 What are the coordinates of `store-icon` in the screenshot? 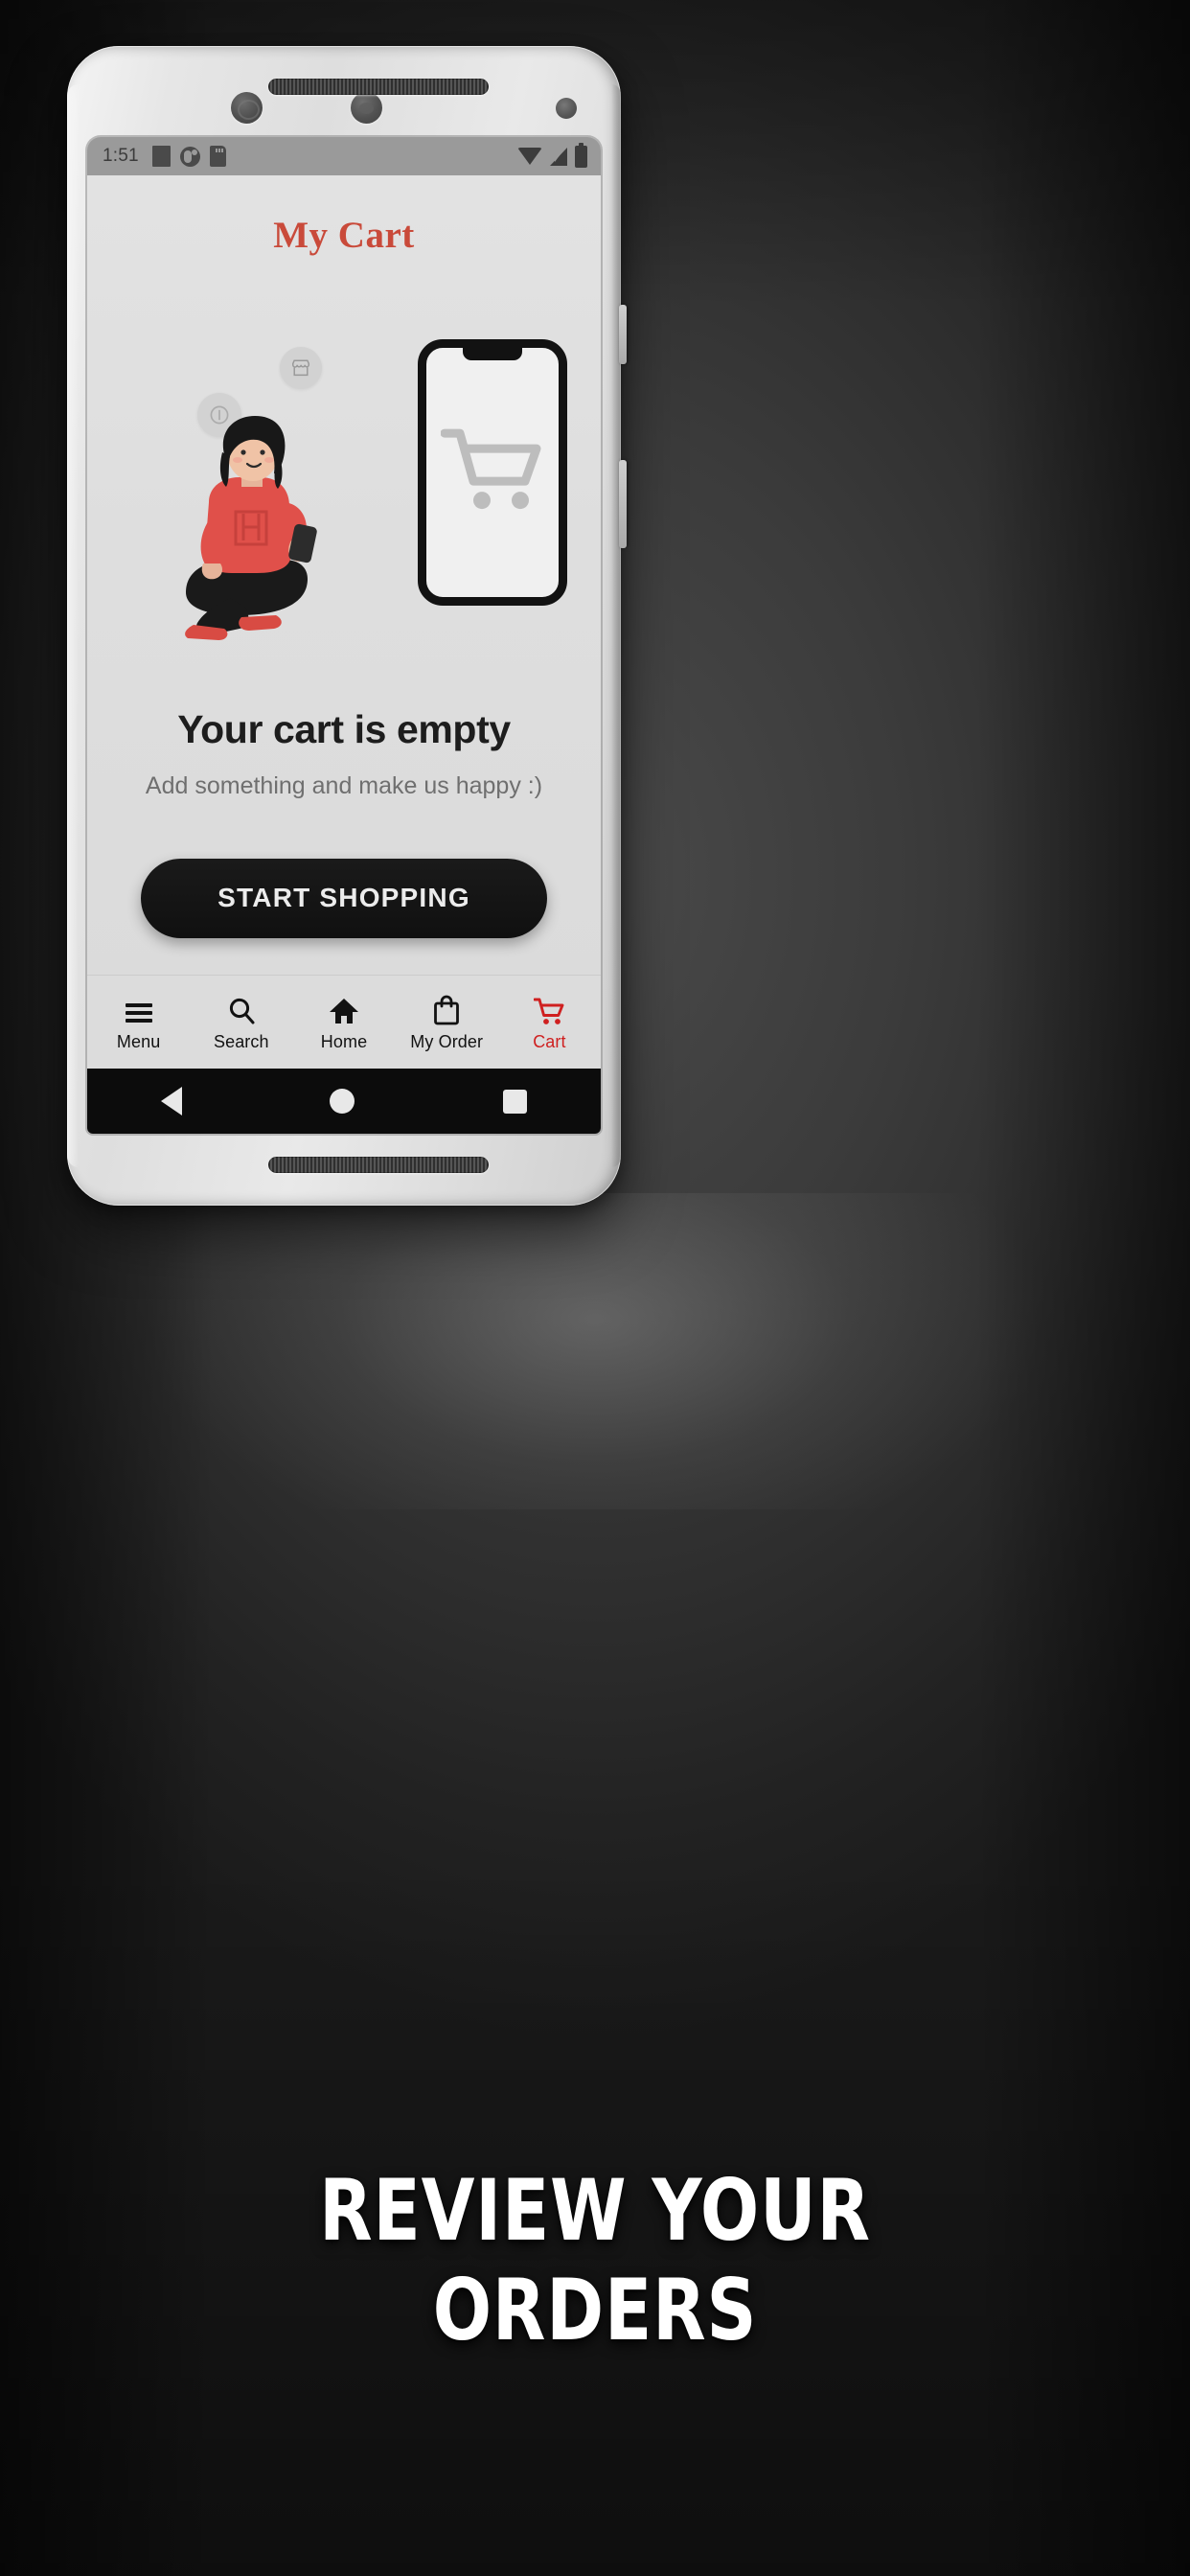 It's located at (301, 368).